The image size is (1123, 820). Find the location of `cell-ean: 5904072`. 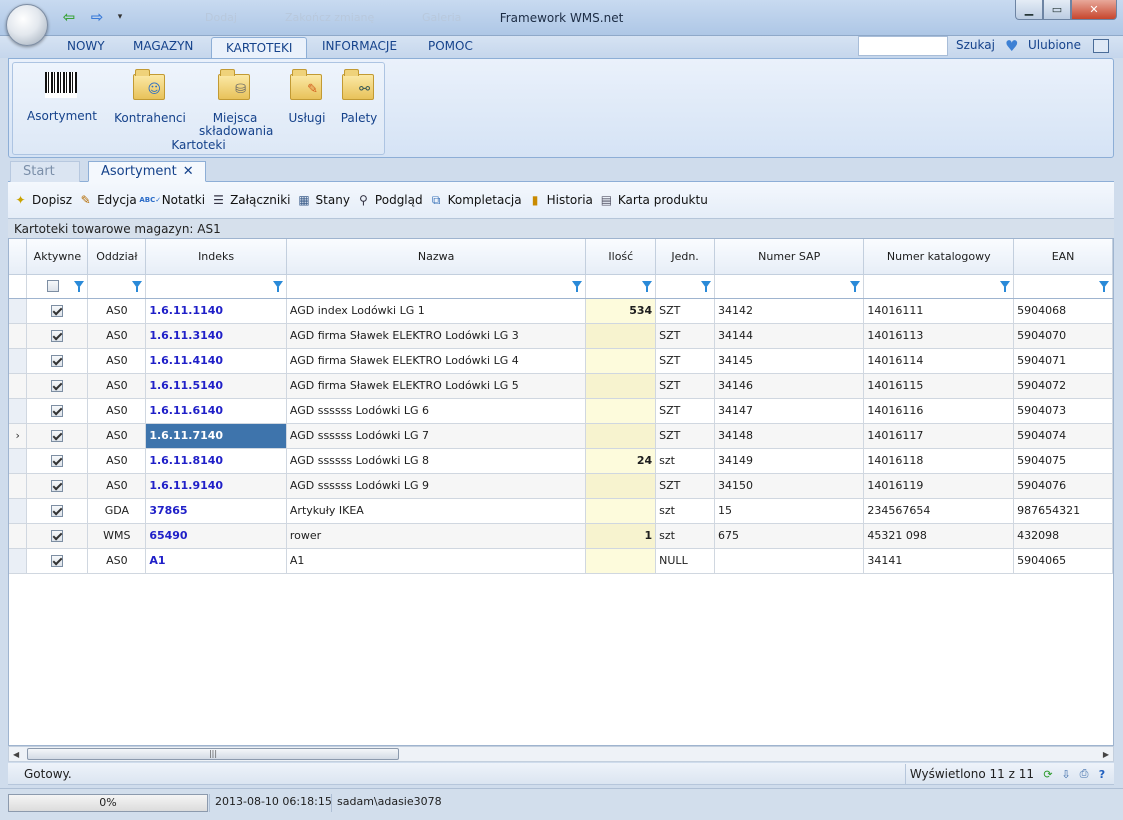

cell-ean: 5904072 is located at coordinates (1063, 386).